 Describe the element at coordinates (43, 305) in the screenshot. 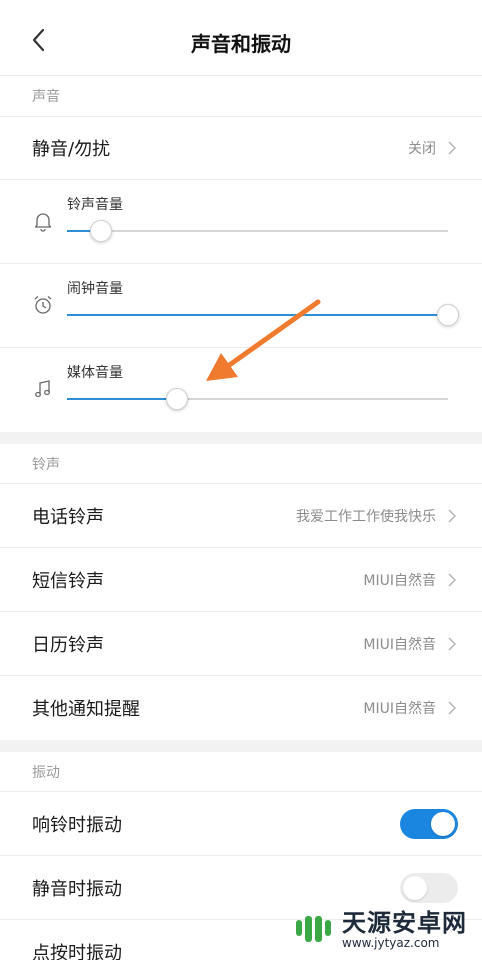

I see `alarm-clock-icon` at that location.